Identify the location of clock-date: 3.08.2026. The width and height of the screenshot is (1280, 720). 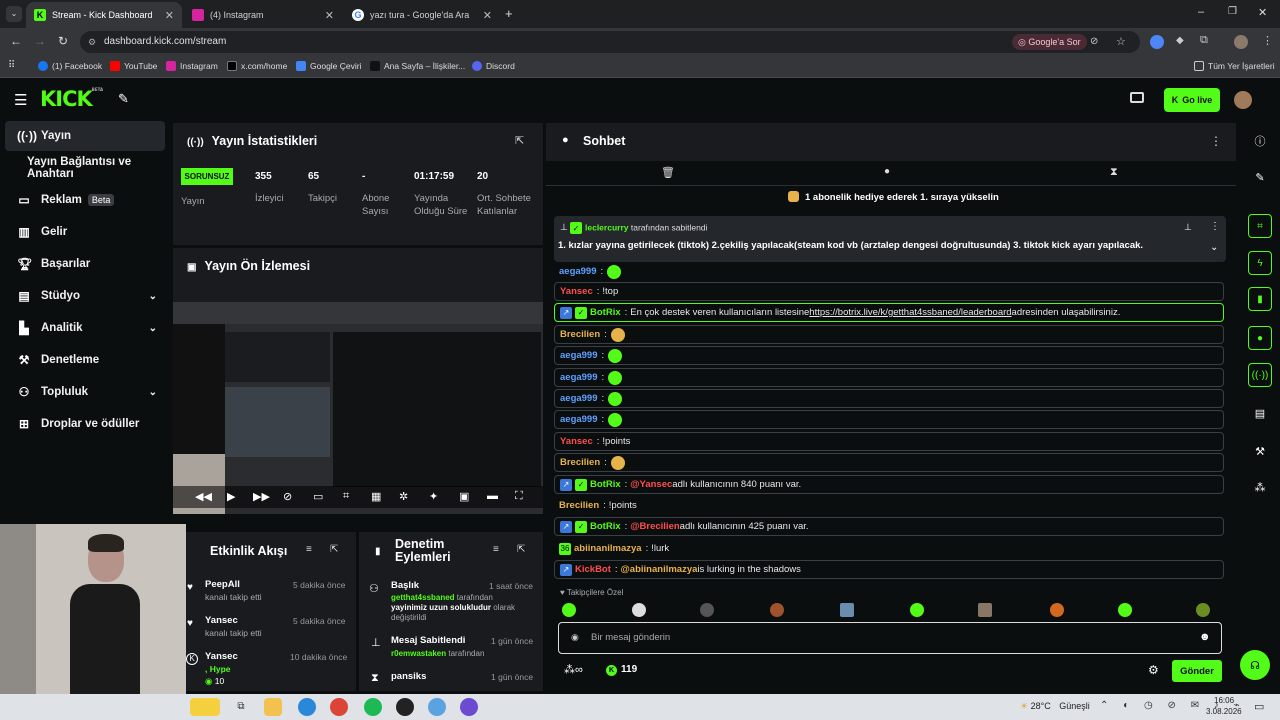
(1224, 711).